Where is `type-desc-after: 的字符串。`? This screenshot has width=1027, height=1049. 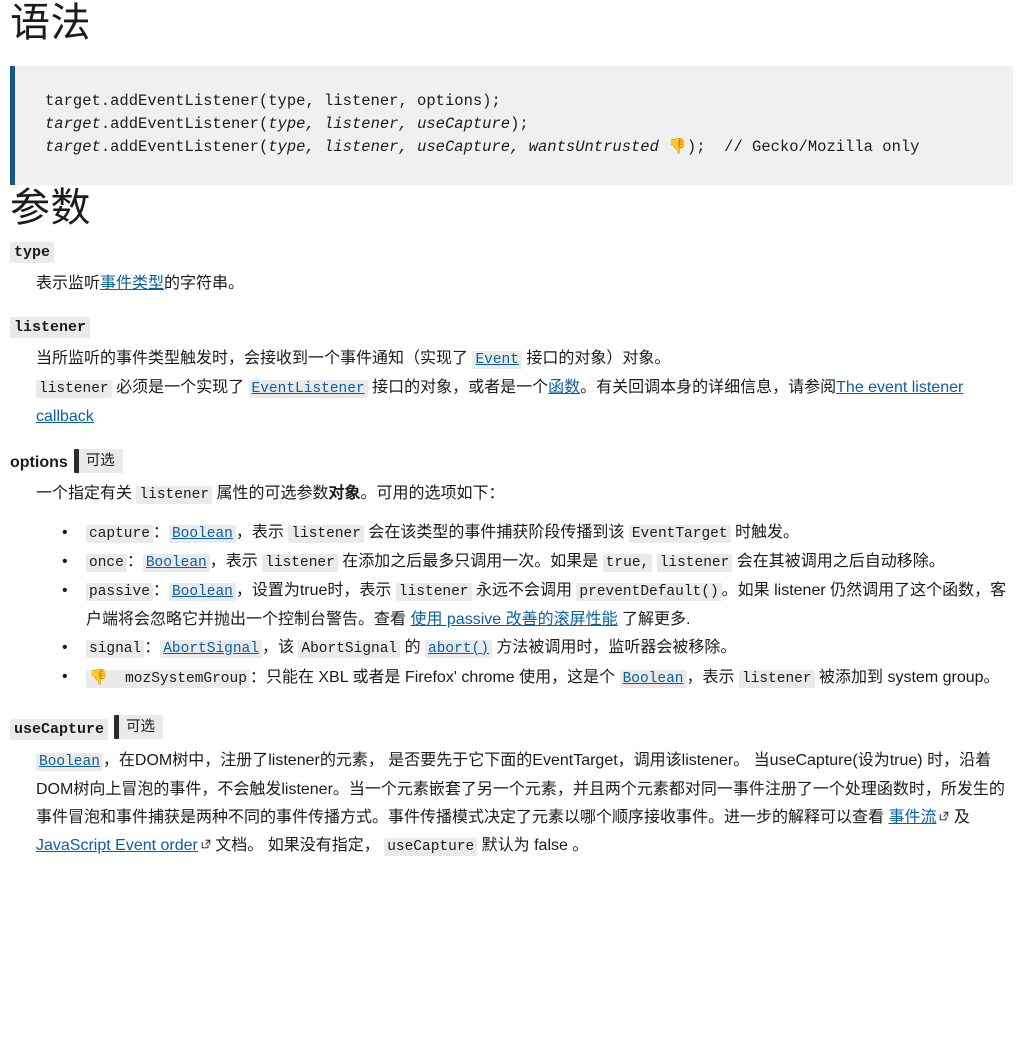 type-desc-after: 的字符串。 is located at coordinates (204, 283).